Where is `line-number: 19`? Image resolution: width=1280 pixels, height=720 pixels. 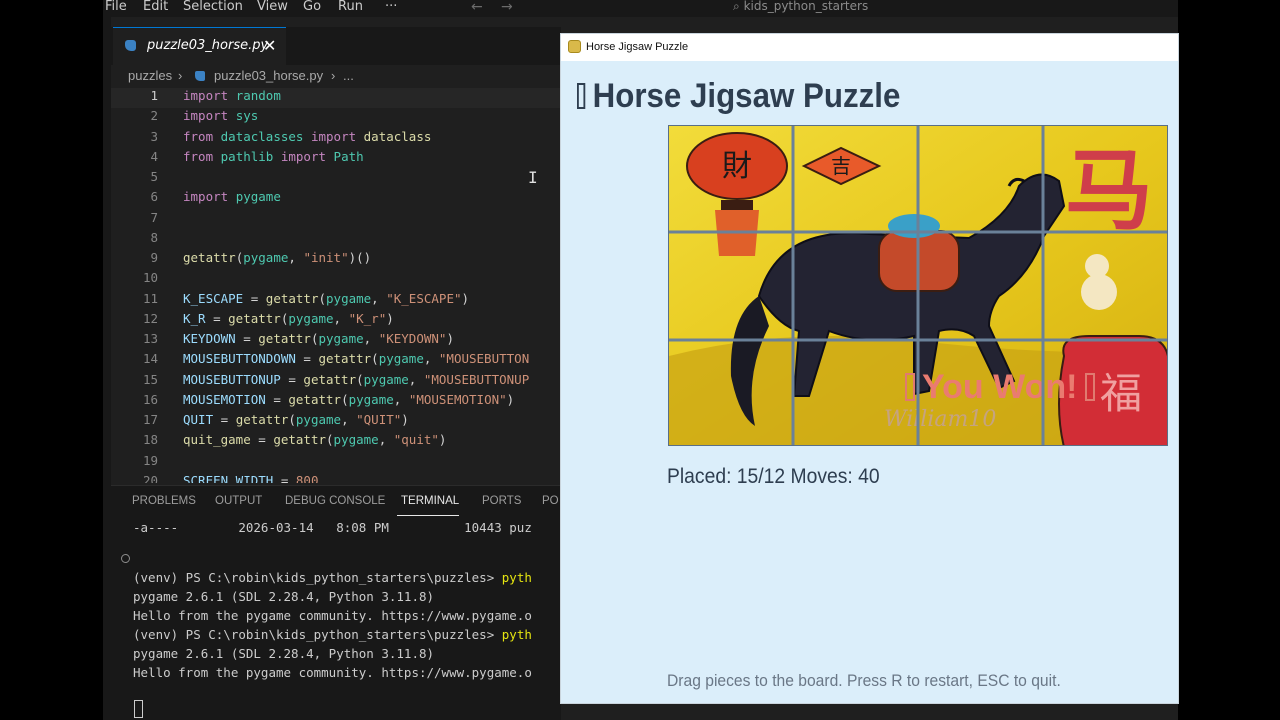
line-number: 19 is located at coordinates (150, 460).